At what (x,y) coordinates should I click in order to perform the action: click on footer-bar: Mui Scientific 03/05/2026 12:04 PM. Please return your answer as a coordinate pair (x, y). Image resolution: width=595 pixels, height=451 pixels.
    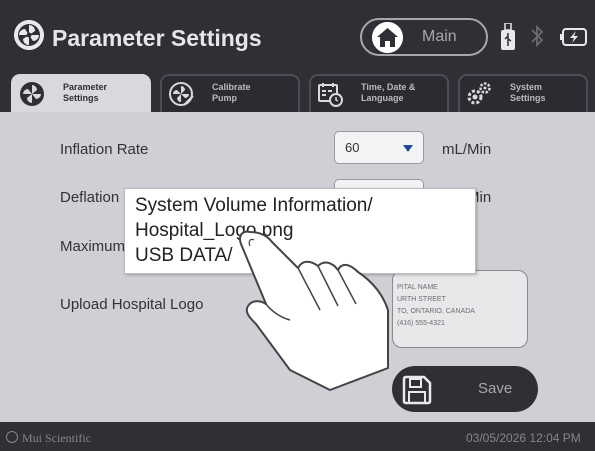
    Looking at the image, I should click on (297, 436).